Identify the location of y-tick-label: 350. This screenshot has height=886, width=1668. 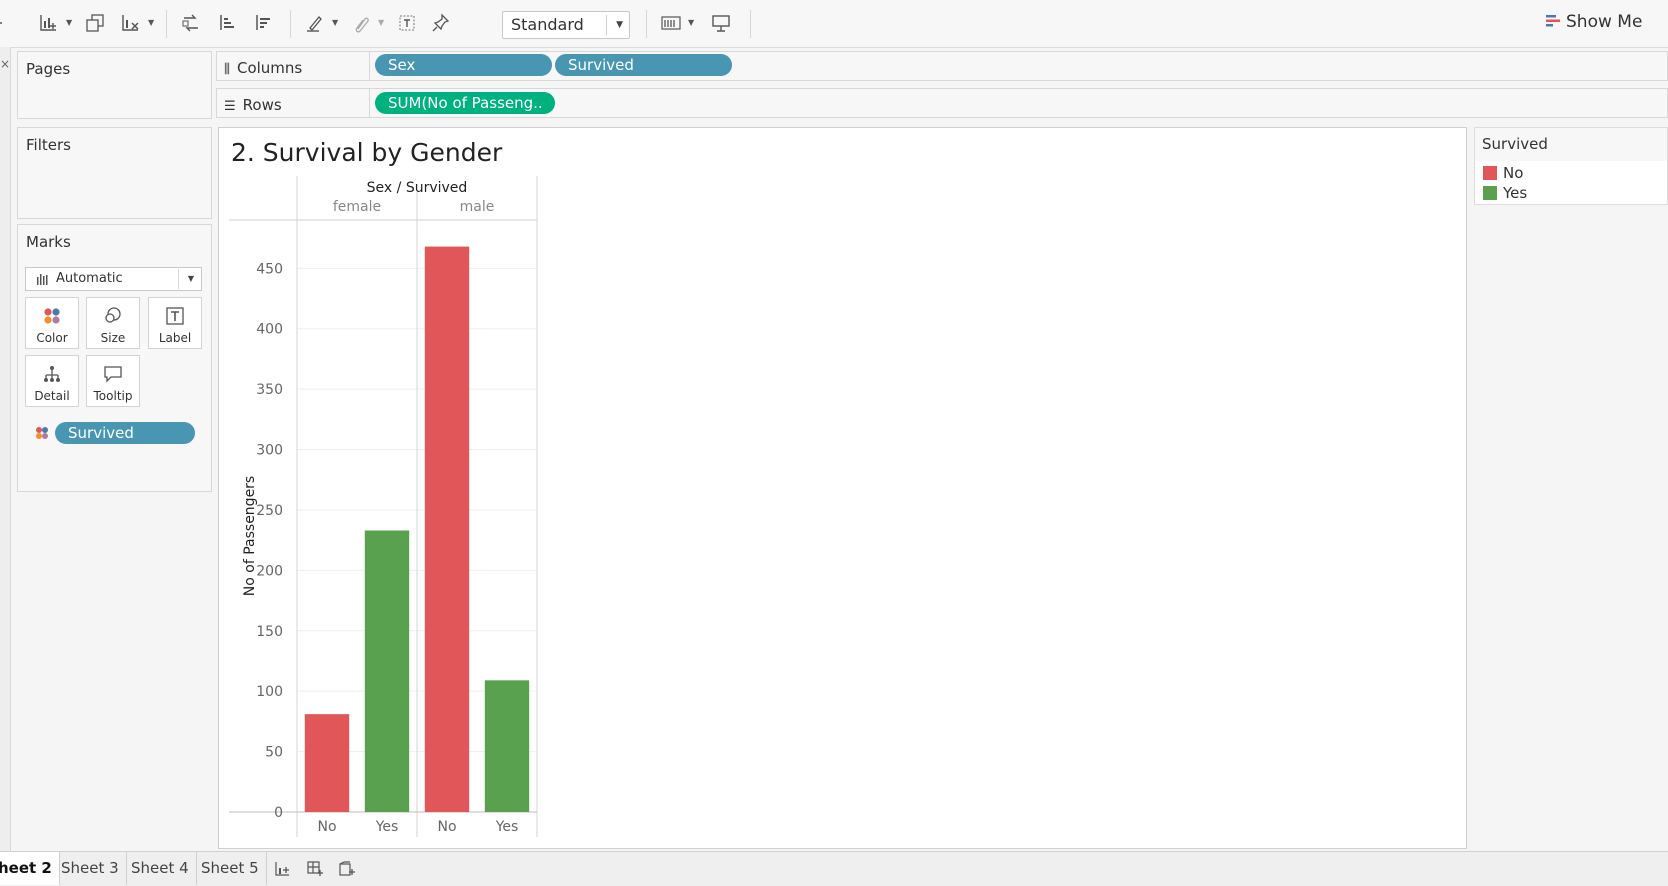
(269, 390).